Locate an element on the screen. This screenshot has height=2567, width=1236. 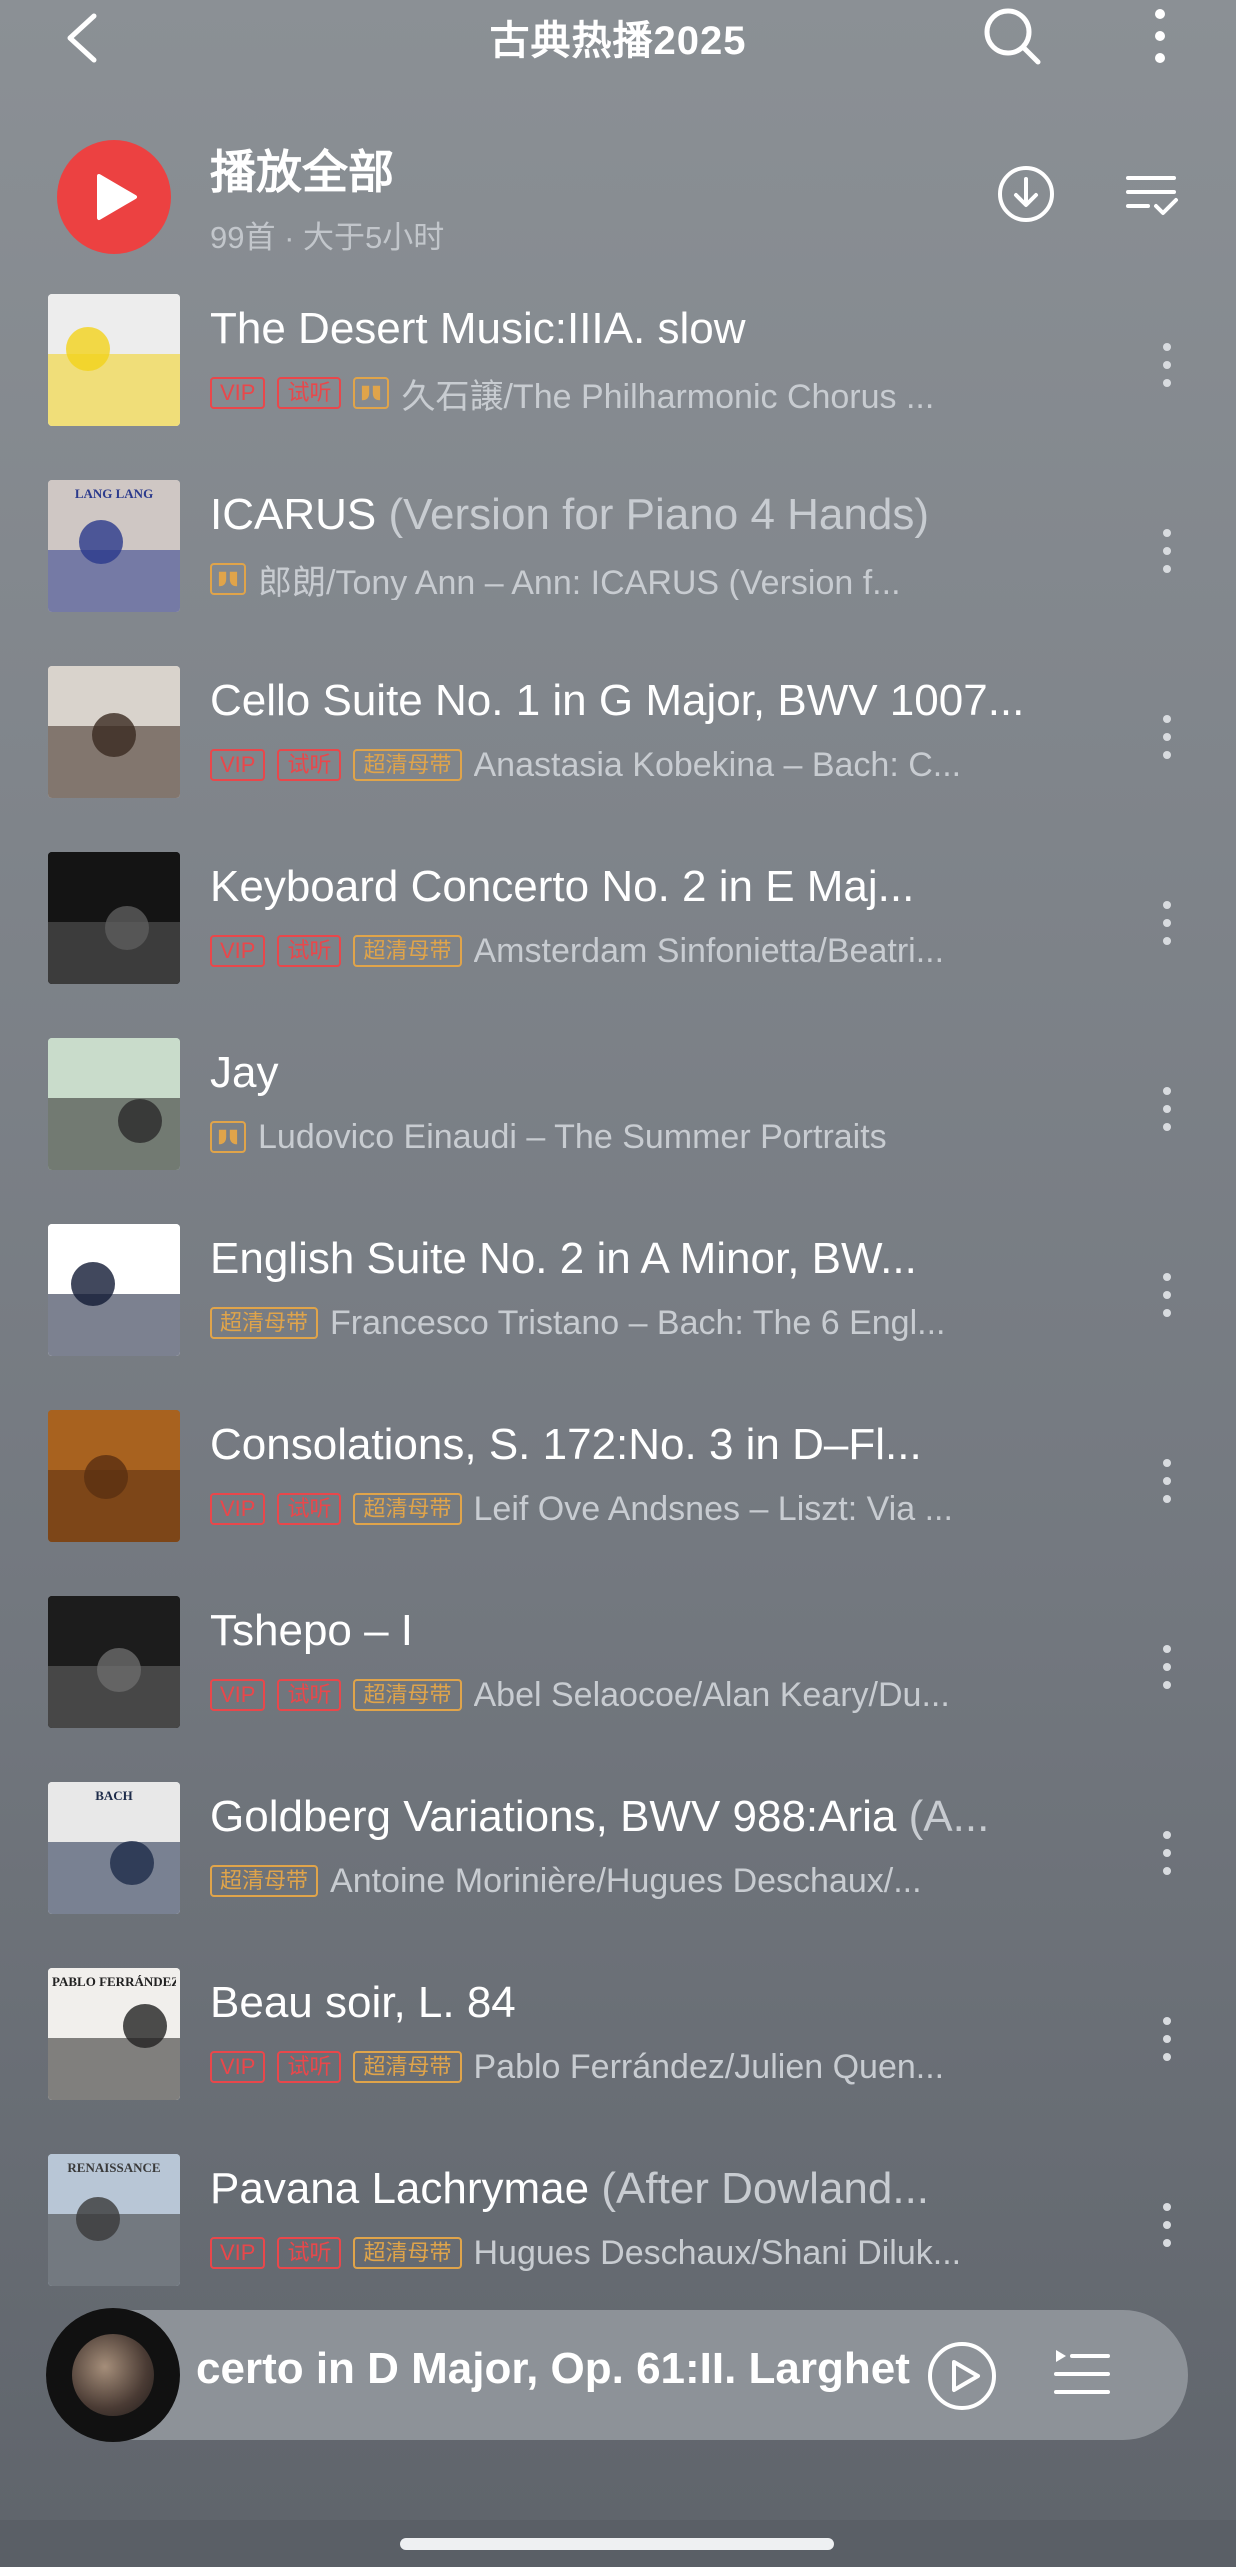
play-icon is located at coordinates (117, 197).